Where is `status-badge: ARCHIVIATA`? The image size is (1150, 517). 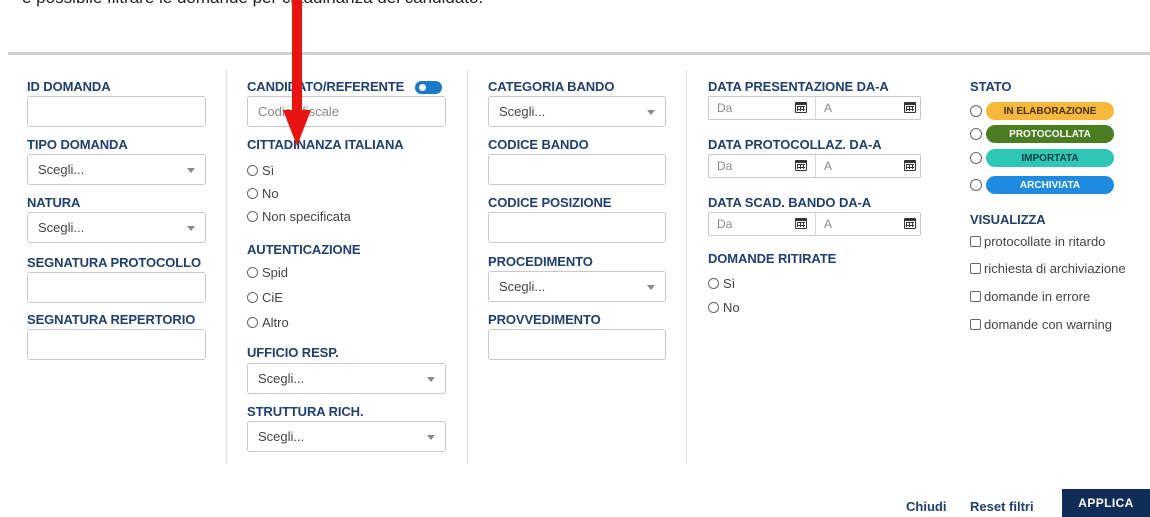
status-badge: ARCHIVIATA is located at coordinates (1050, 185).